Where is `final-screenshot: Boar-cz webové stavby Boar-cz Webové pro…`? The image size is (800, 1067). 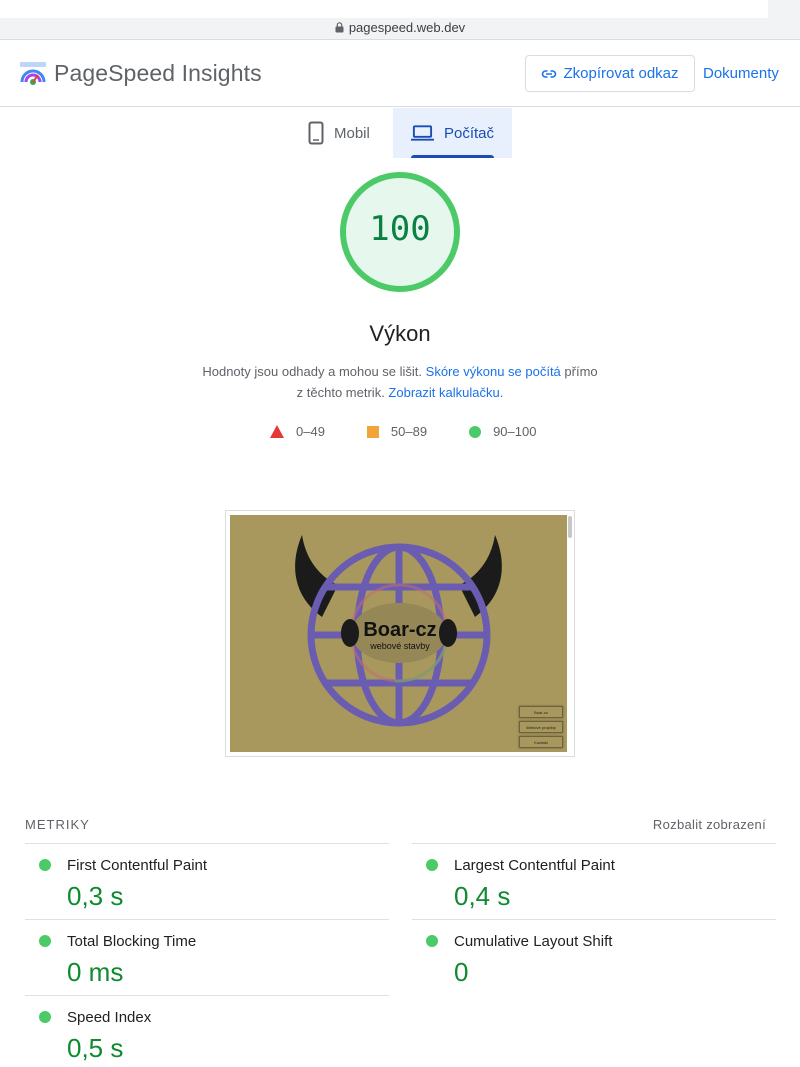 final-screenshot: Boar-cz webové stavby Boar-cz Webové pro… is located at coordinates (400, 633).